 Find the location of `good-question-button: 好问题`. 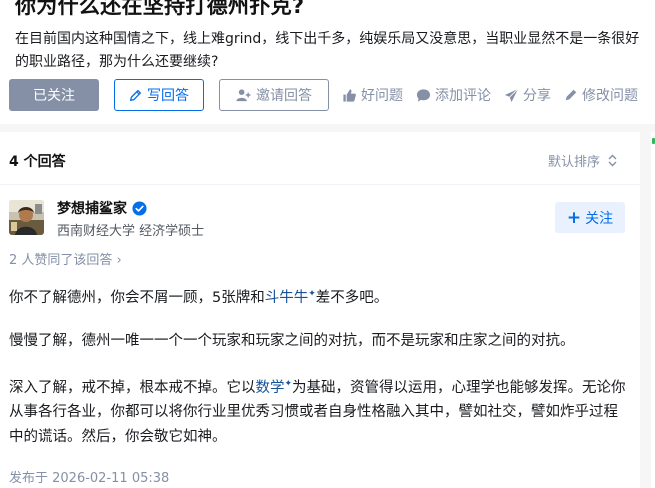

good-question-button: 好问题 is located at coordinates (372, 95).